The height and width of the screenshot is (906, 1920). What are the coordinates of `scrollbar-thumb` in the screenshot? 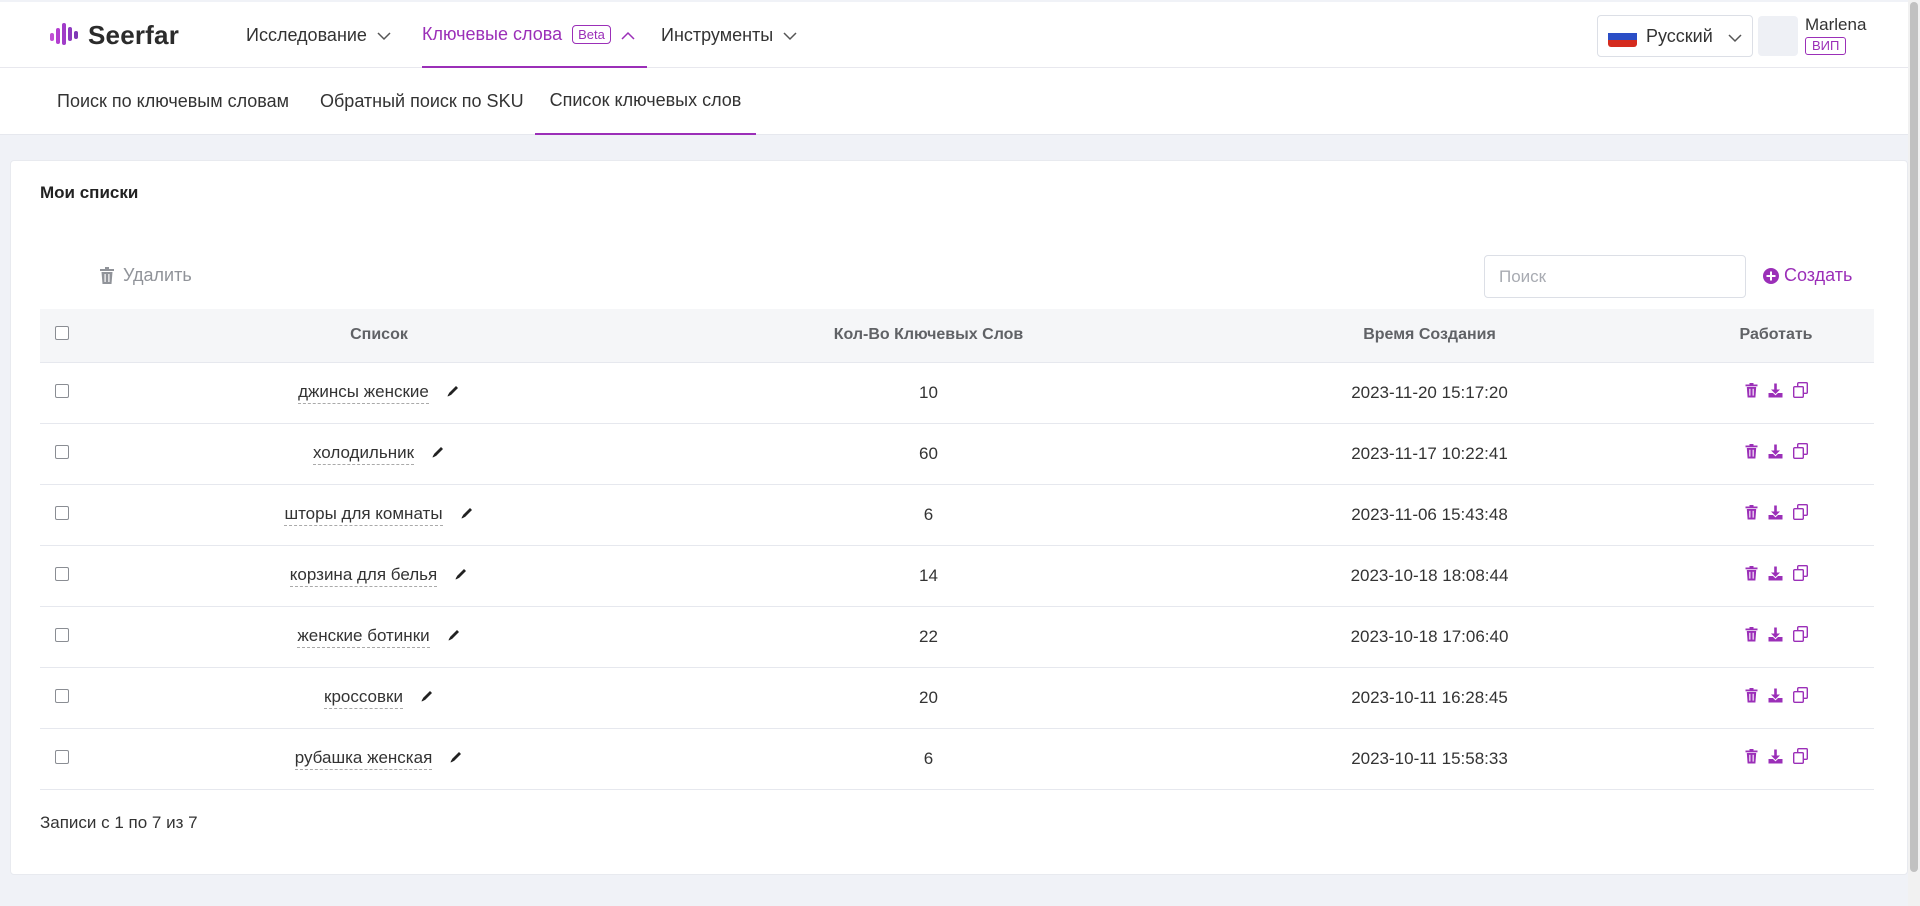 It's located at (1914, 437).